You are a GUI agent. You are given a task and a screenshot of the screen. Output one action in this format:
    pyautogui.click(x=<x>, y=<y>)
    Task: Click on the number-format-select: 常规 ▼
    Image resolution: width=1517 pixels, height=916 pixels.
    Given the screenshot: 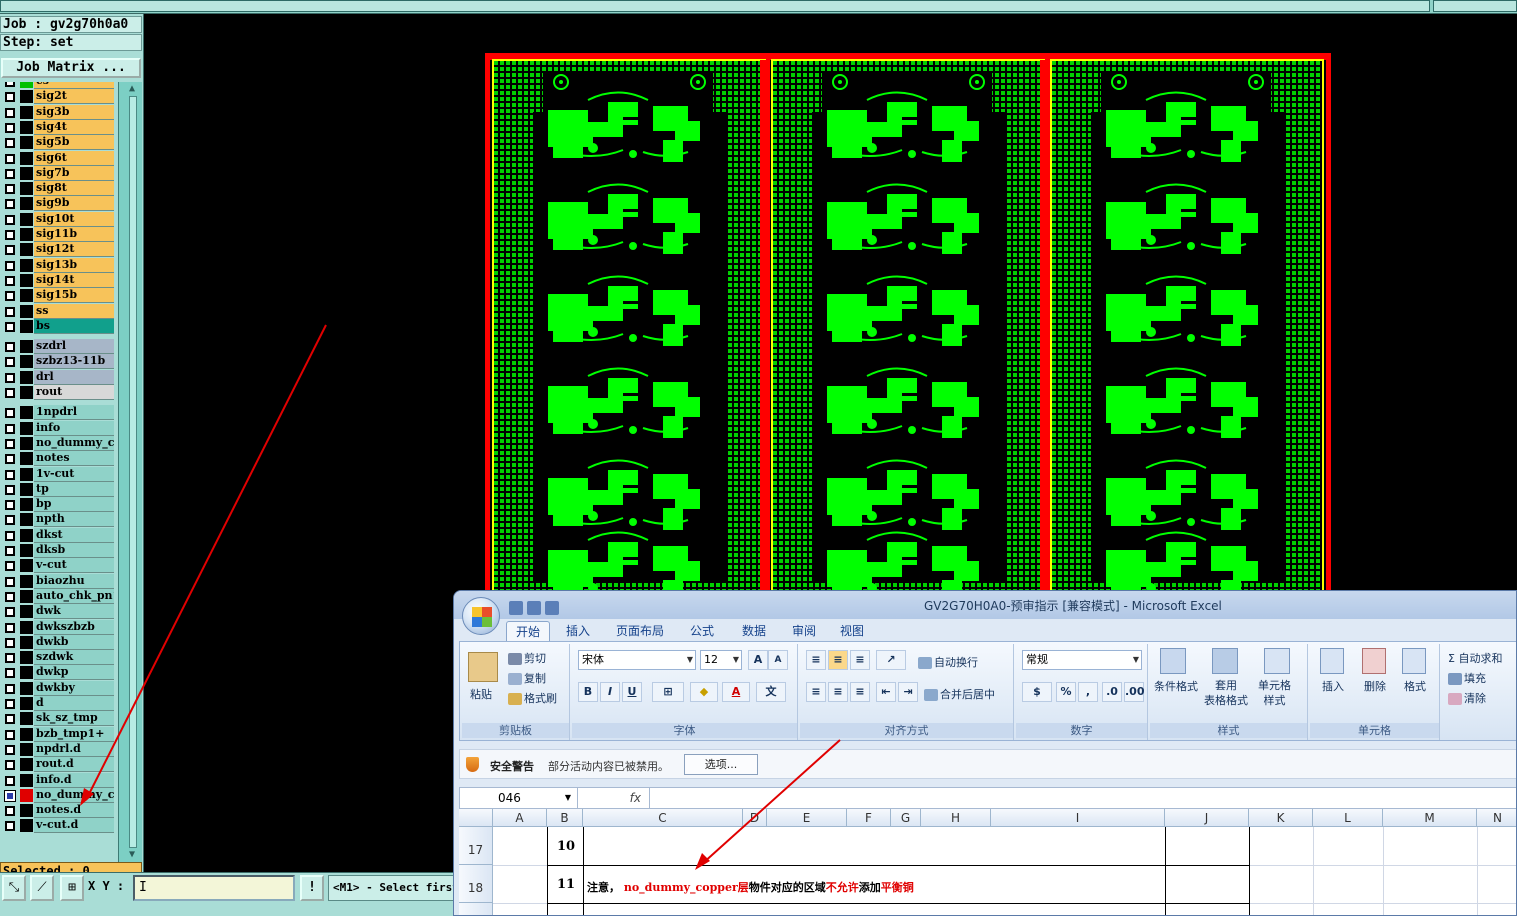 What is the action you would take?
    pyautogui.click(x=1082, y=660)
    